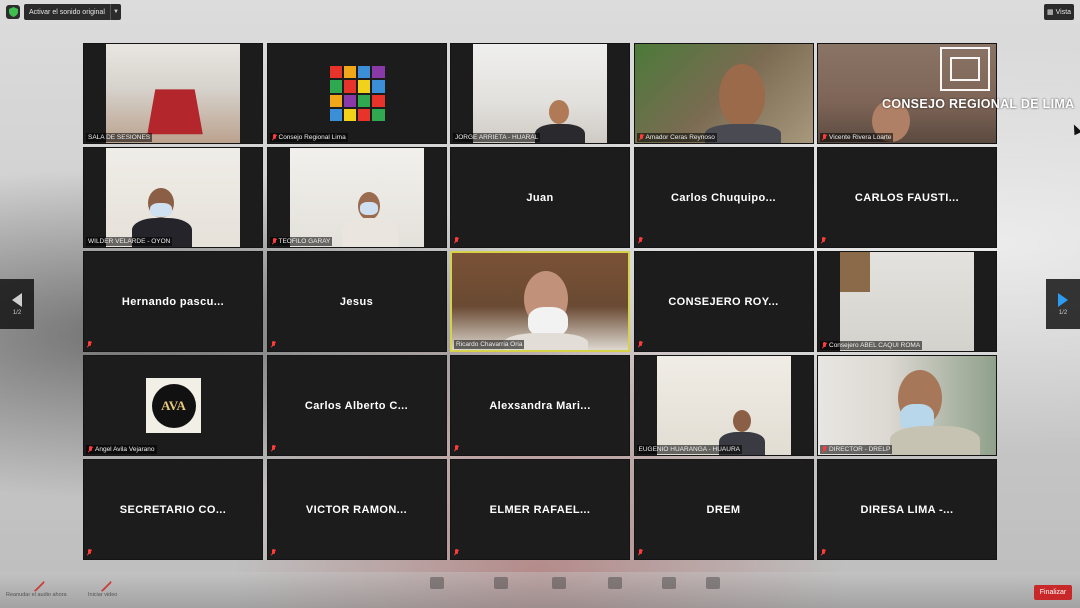 The image size is (1080, 608). I want to click on participant-tile: Consejero ABEL CAQUI ROMA, so click(907, 301).